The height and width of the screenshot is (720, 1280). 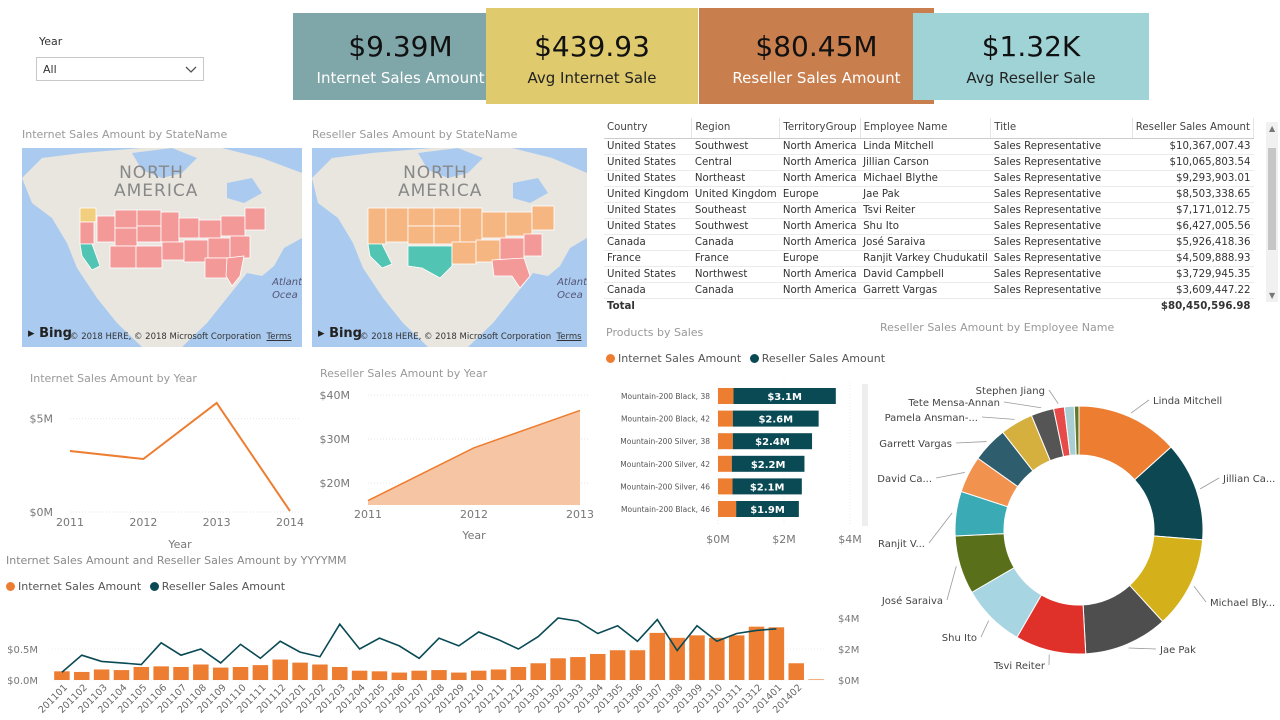 I want to click on data-label: $3.1M, so click(x=784, y=397).